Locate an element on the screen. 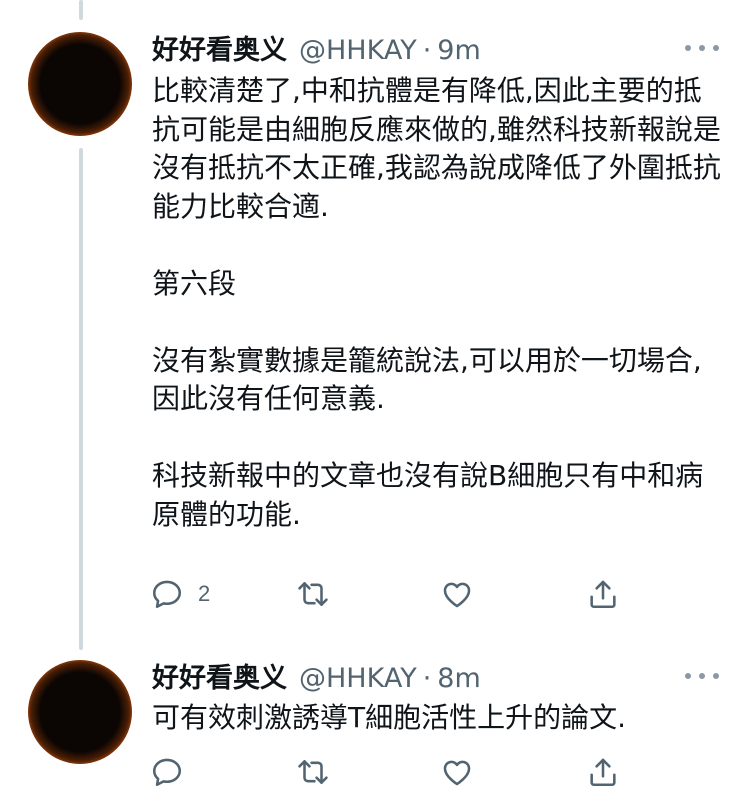 This screenshot has width=749, height=802. tweet-header: 好好看奥义 @HHKAY · 9m is located at coordinates (316, 48).